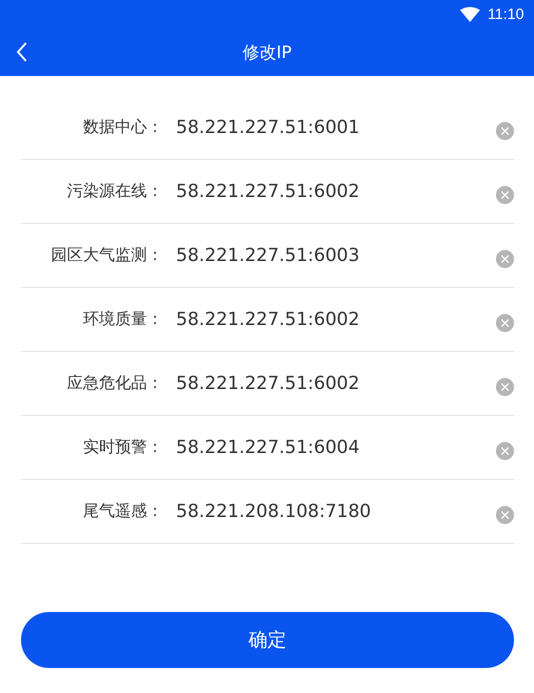 Image resolution: width=534 pixels, height=693 pixels. What do you see at coordinates (106, 256) in the screenshot?
I see `field-label: 园区大气监测：` at bounding box center [106, 256].